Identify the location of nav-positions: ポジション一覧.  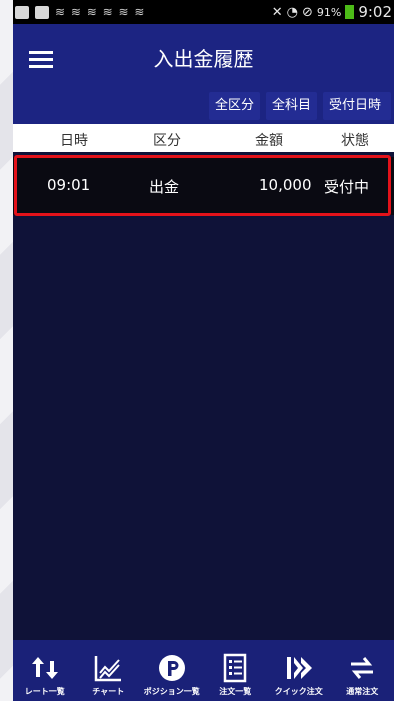
(172, 670).